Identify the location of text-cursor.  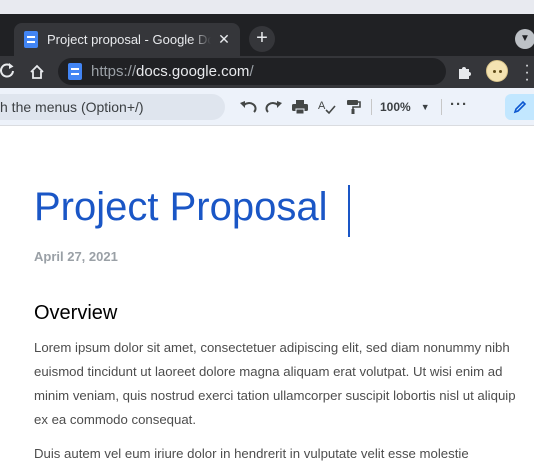
(349, 211).